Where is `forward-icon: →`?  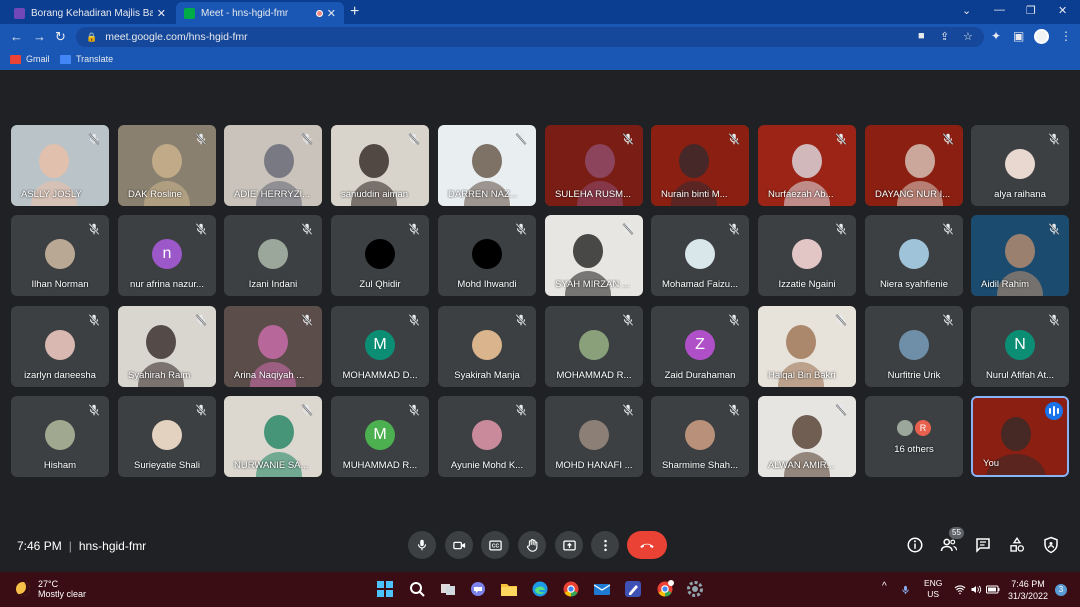 forward-icon: → is located at coordinates (39, 36).